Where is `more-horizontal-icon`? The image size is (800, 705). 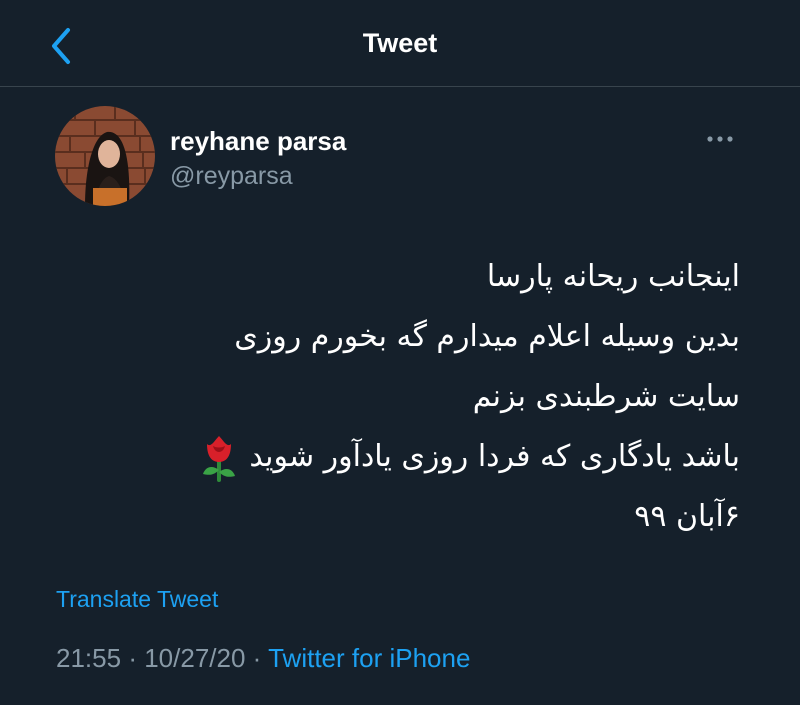 more-horizontal-icon is located at coordinates (720, 139).